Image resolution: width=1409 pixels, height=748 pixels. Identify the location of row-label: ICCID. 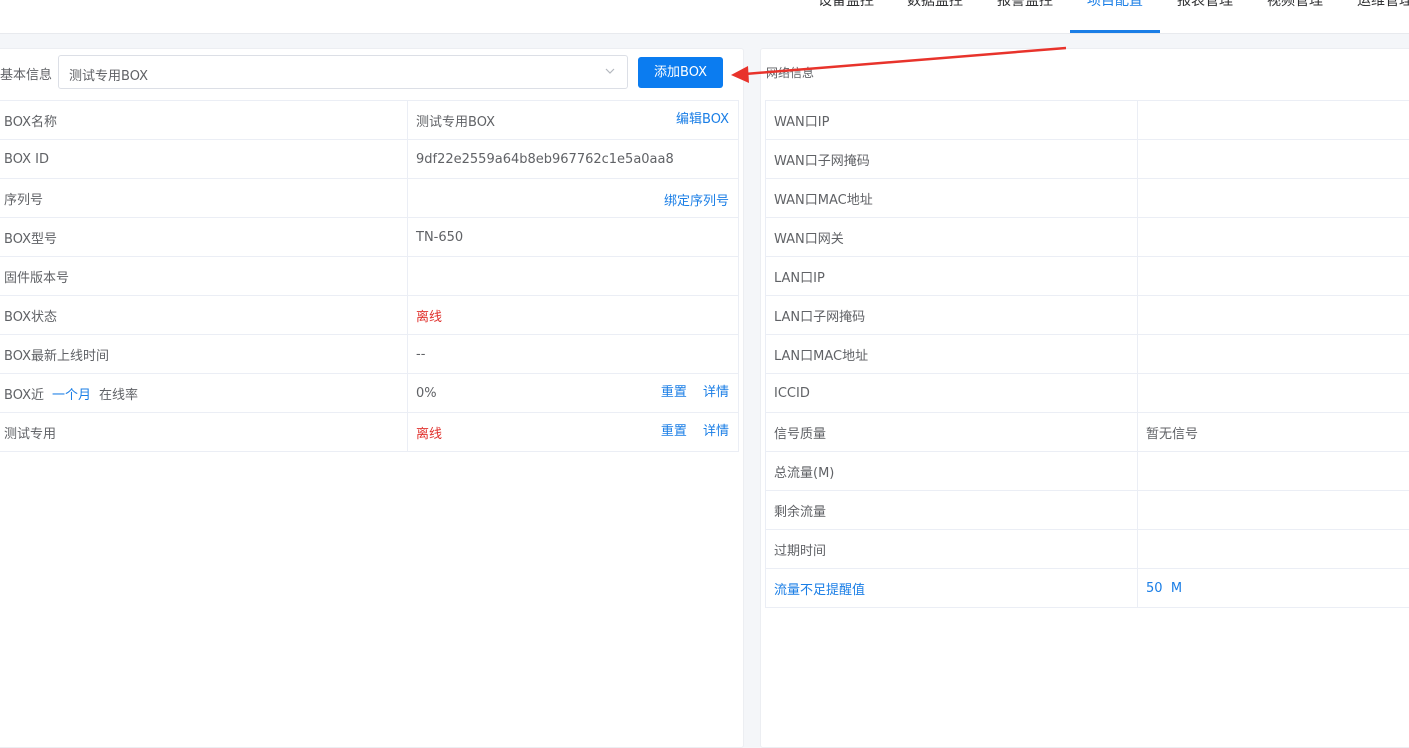
(952, 393).